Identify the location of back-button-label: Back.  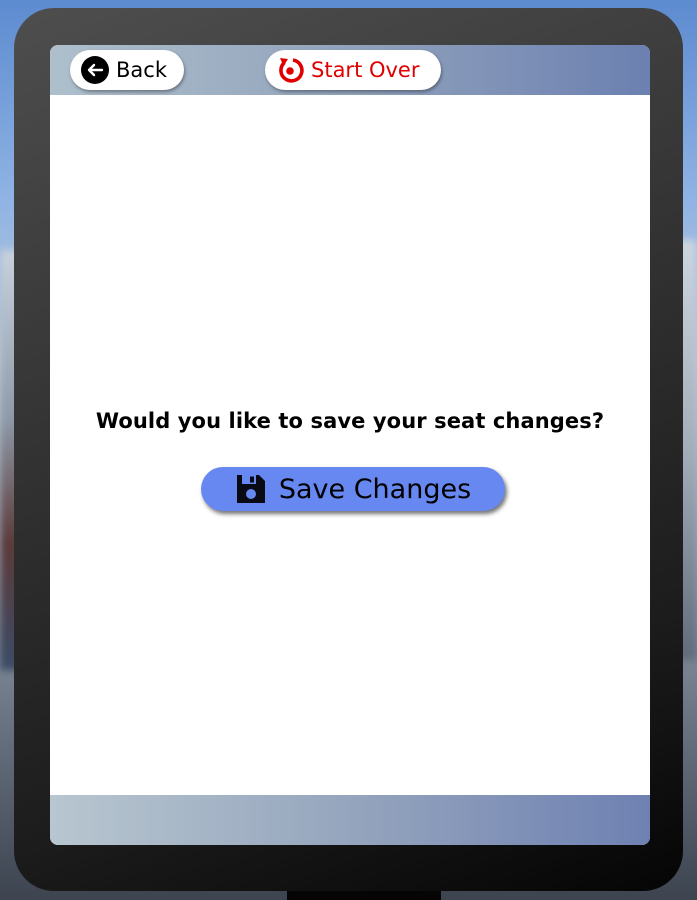
(141, 70).